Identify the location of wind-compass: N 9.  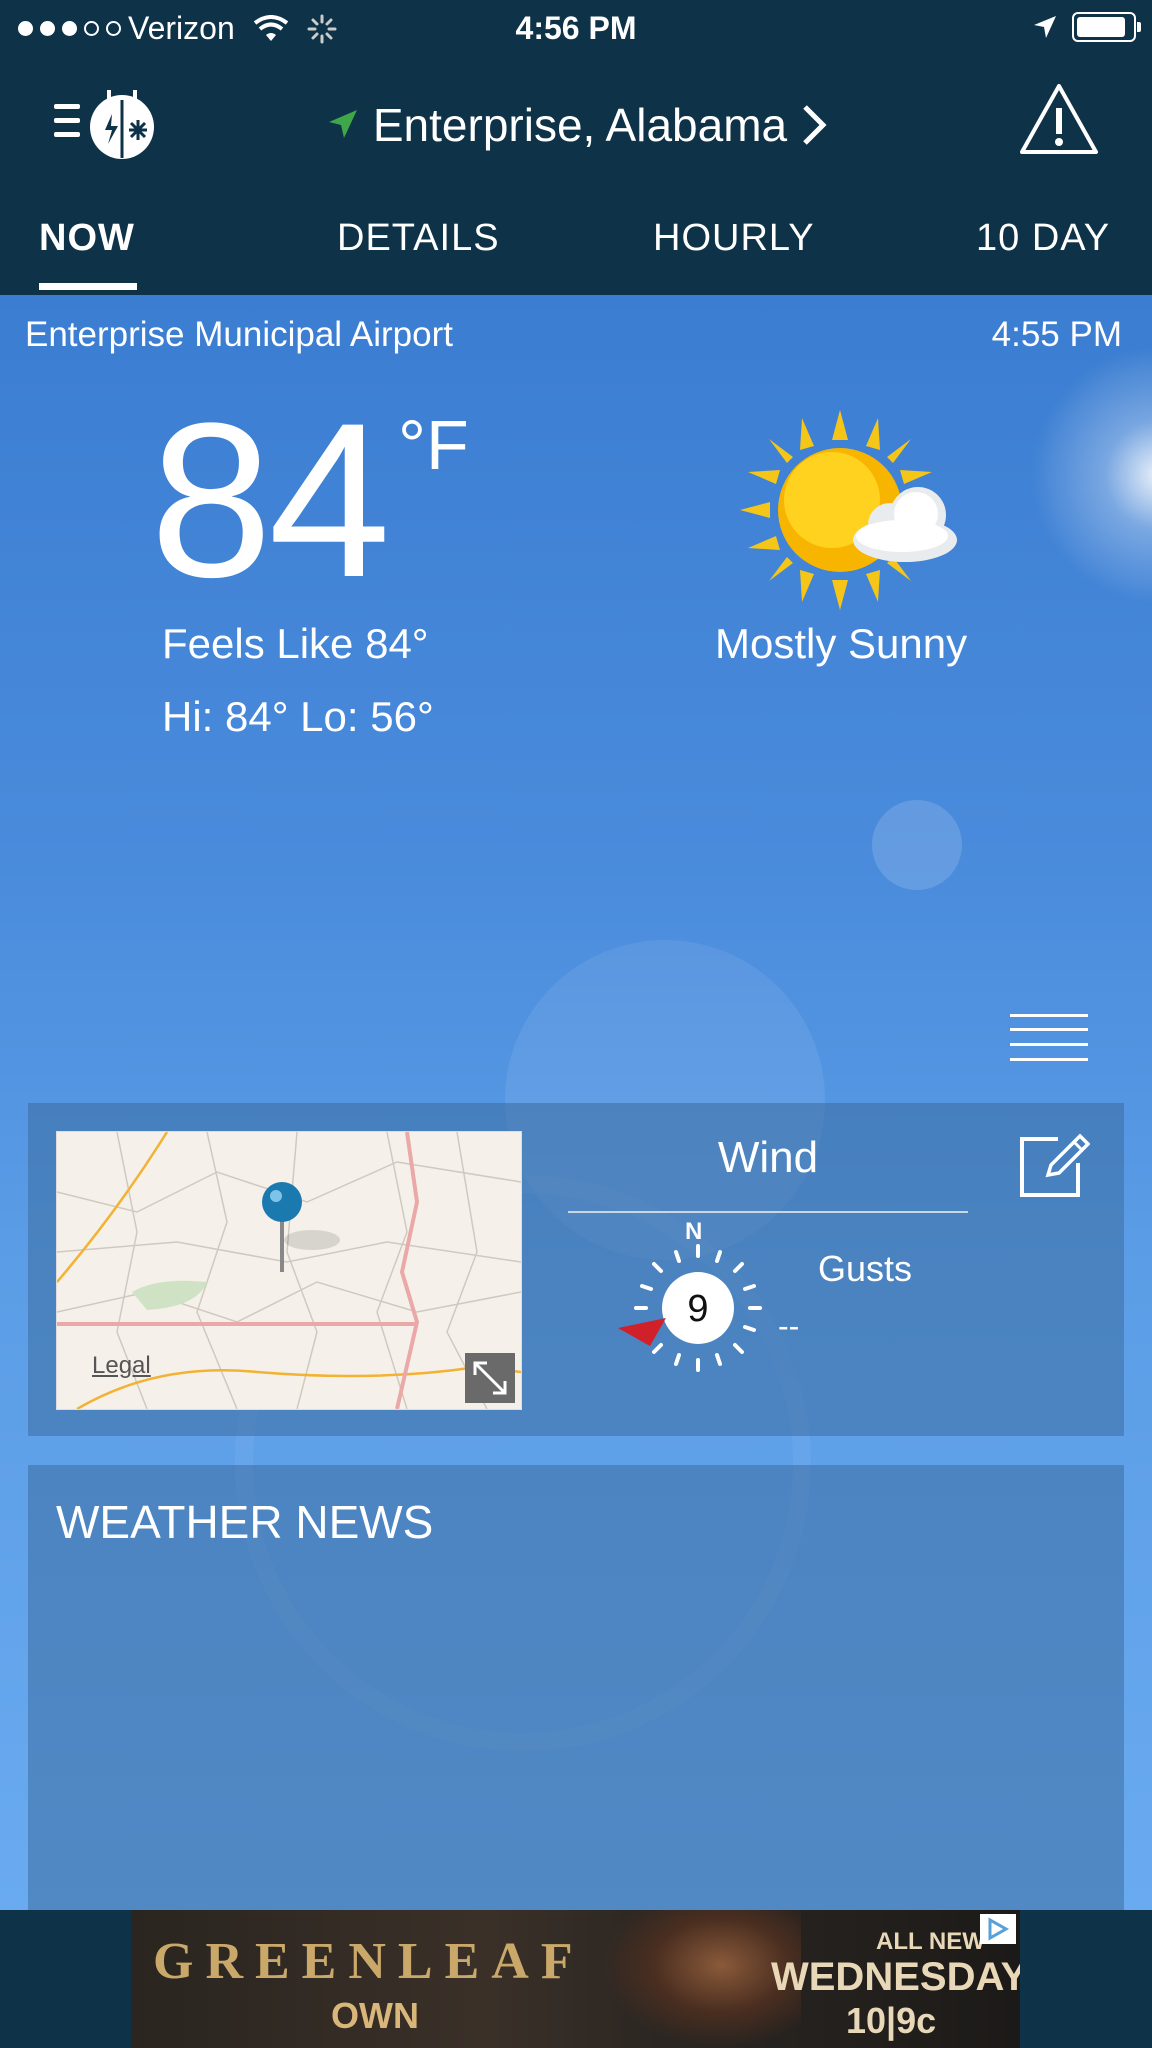
(678, 1308).